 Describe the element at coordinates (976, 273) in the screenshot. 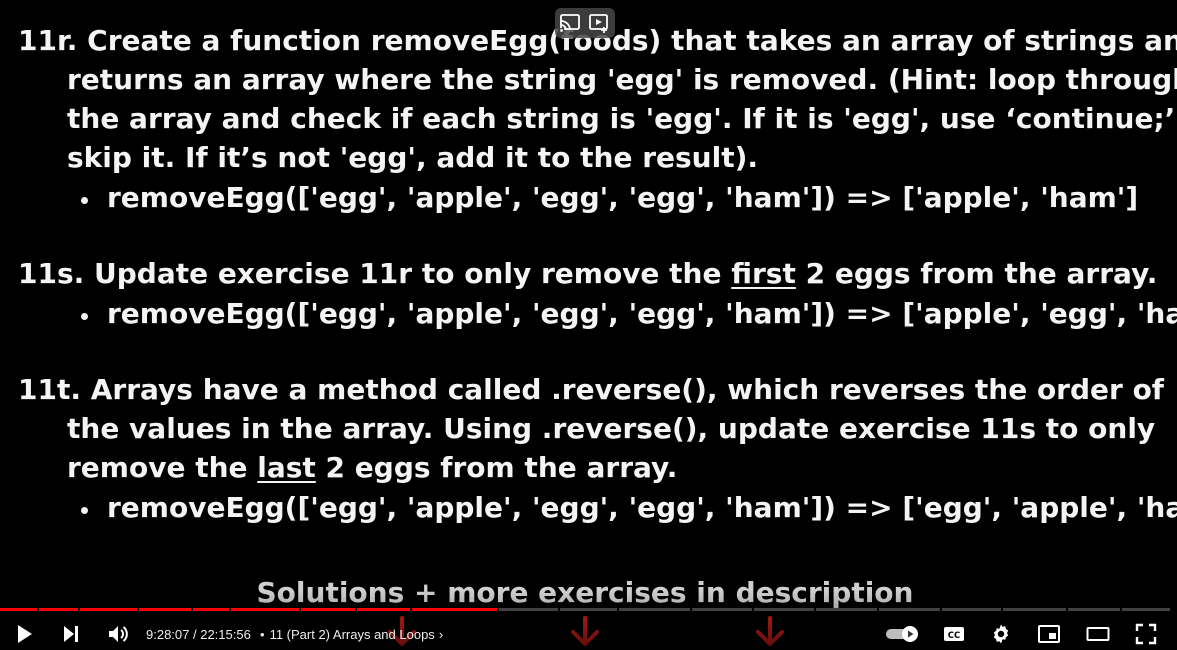

I see `exercise-11s-text-after: 2 eggs from the array.` at that location.